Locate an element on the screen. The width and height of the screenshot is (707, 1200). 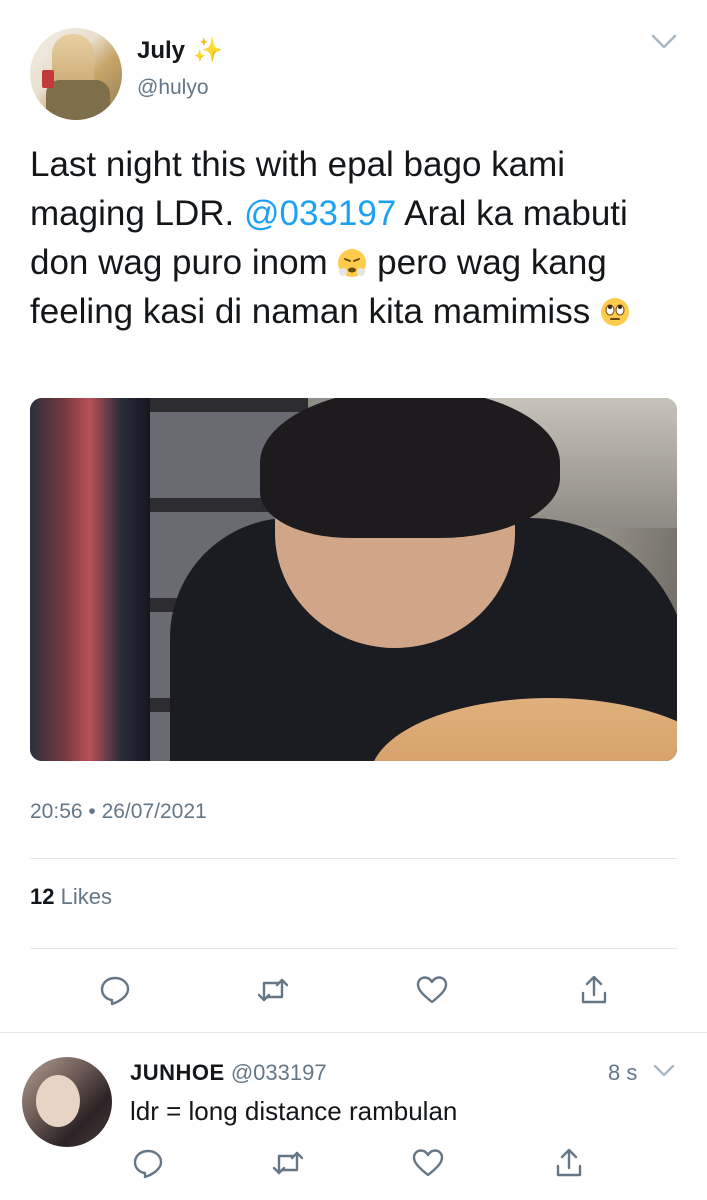
mention-link: @033197 is located at coordinates (320, 213).